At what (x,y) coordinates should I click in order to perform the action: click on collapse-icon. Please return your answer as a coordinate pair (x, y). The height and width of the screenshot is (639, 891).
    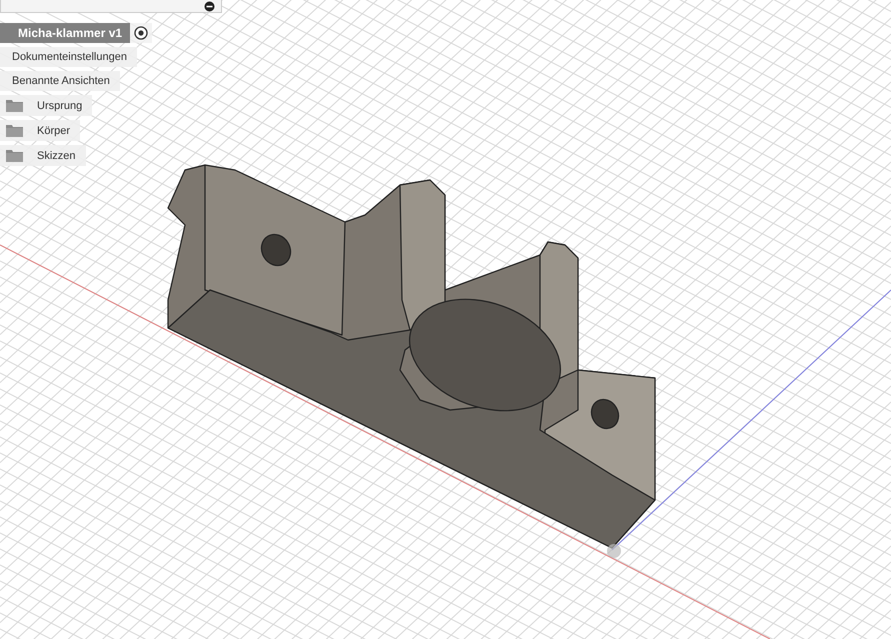
    Looking at the image, I should click on (209, 6).